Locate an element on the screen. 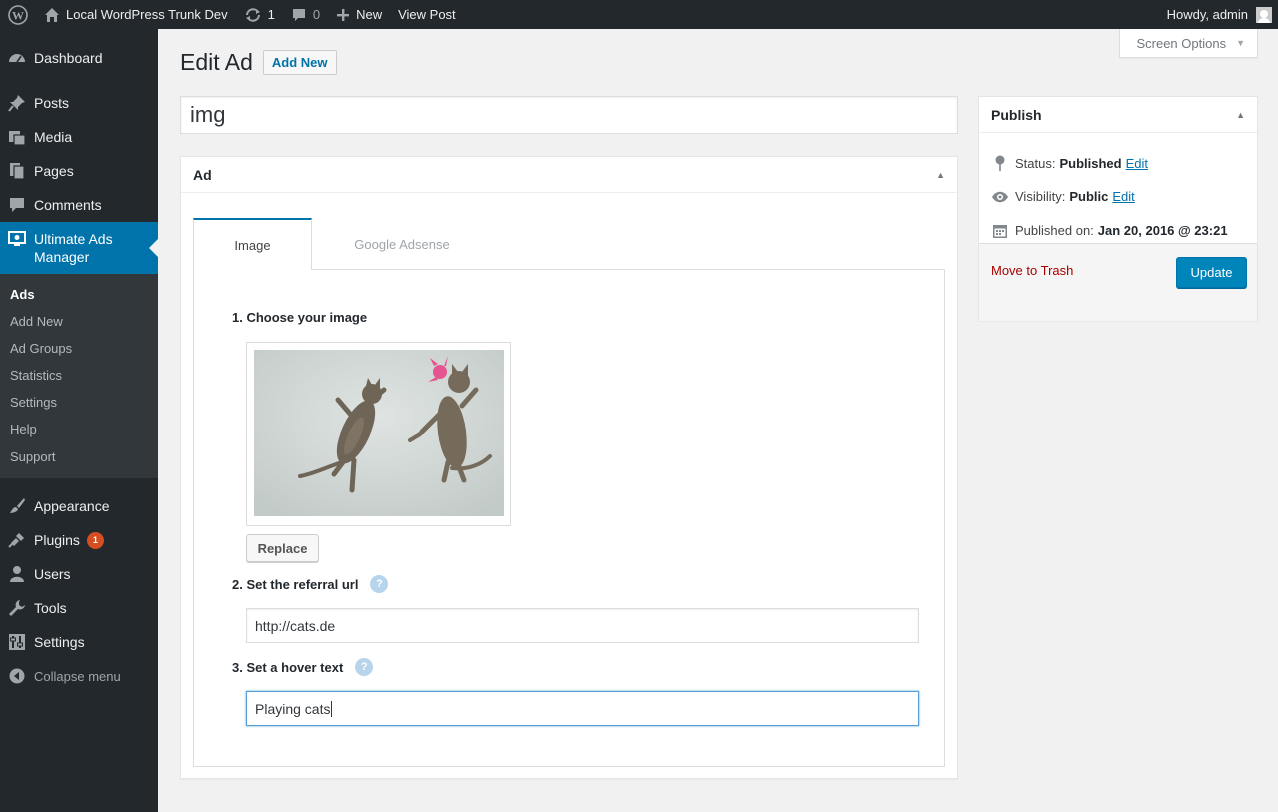 The height and width of the screenshot is (812, 1278). submenu-item-statistics: Statistics is located at coordinates (79, 375).